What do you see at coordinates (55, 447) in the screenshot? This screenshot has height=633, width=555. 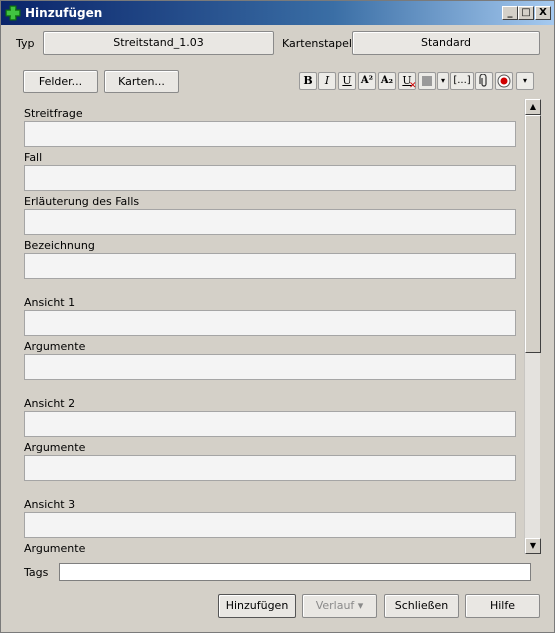 I see `field-label-argumente-2: Argumente` at bounding box center [55, 447].